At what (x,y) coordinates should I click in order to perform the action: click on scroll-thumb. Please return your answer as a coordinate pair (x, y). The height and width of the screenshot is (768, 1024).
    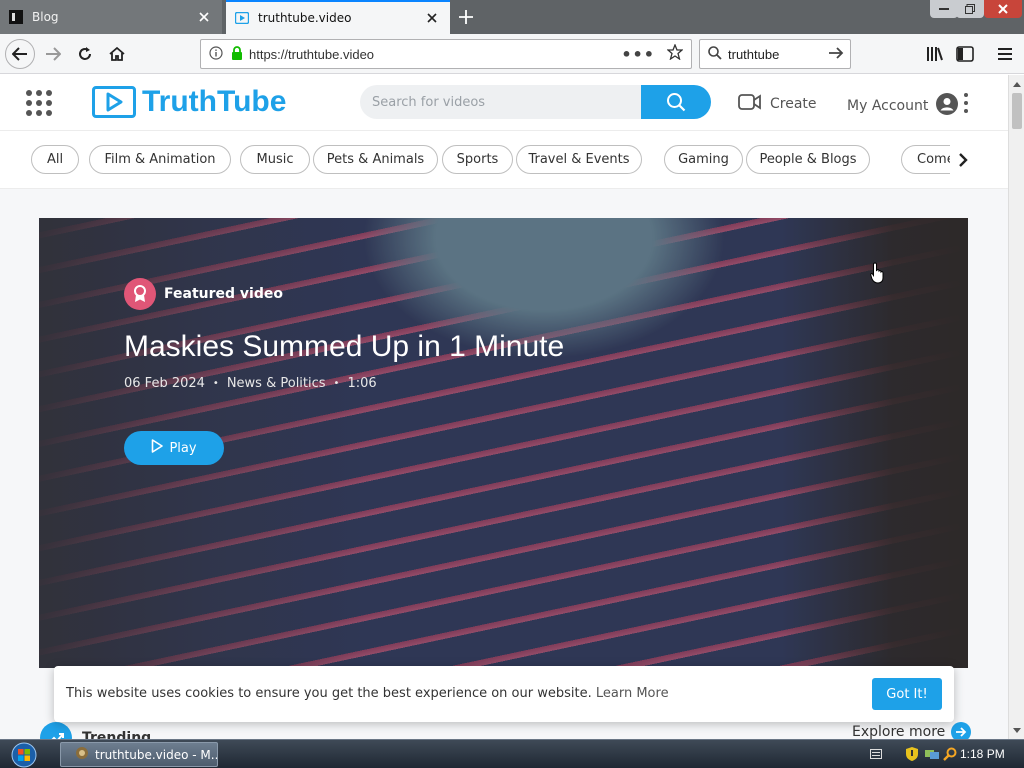
    Looking at the image, I should click on (1017, 111).